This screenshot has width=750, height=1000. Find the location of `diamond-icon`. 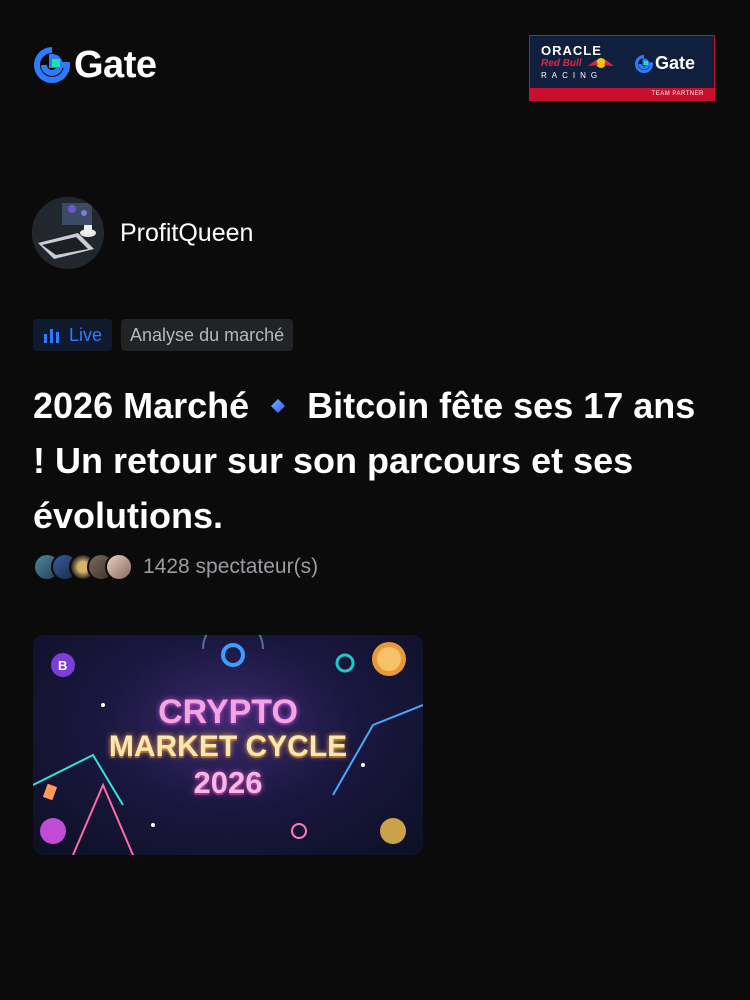

diamond-icon is located at coordinates (278, 406).